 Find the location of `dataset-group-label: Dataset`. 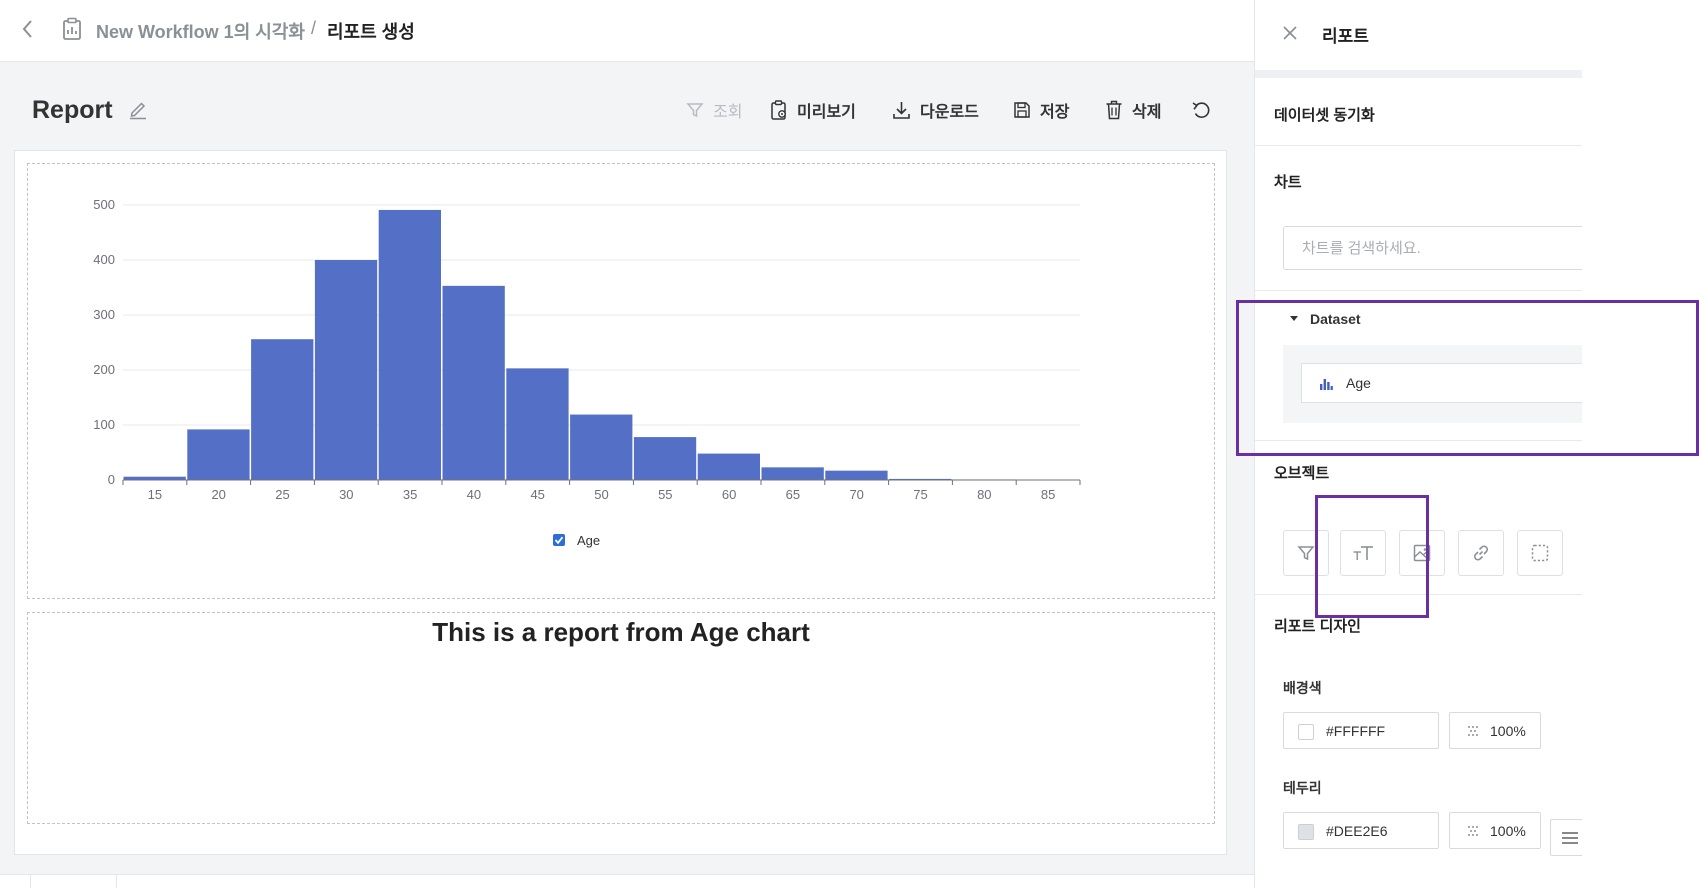

dataset-group-label: Dataset is located at coordinates (1335, 319).